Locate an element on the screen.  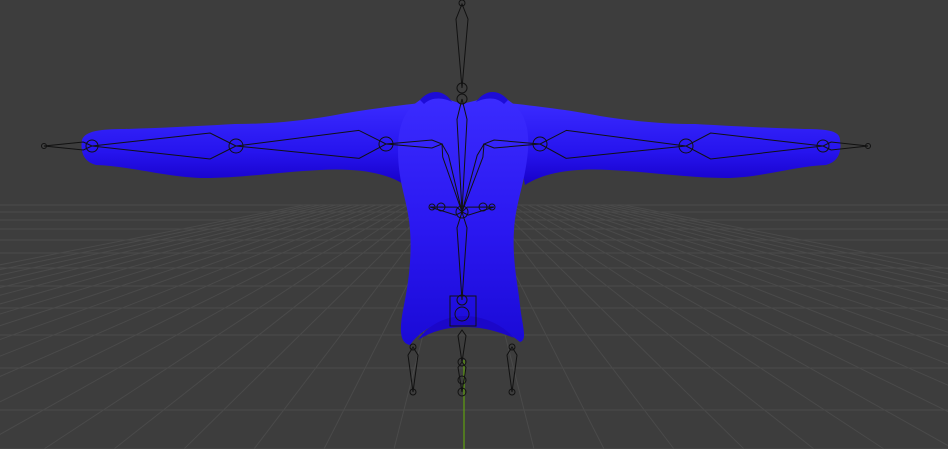
bone-left-thigh is located at coordinates (413, 369).